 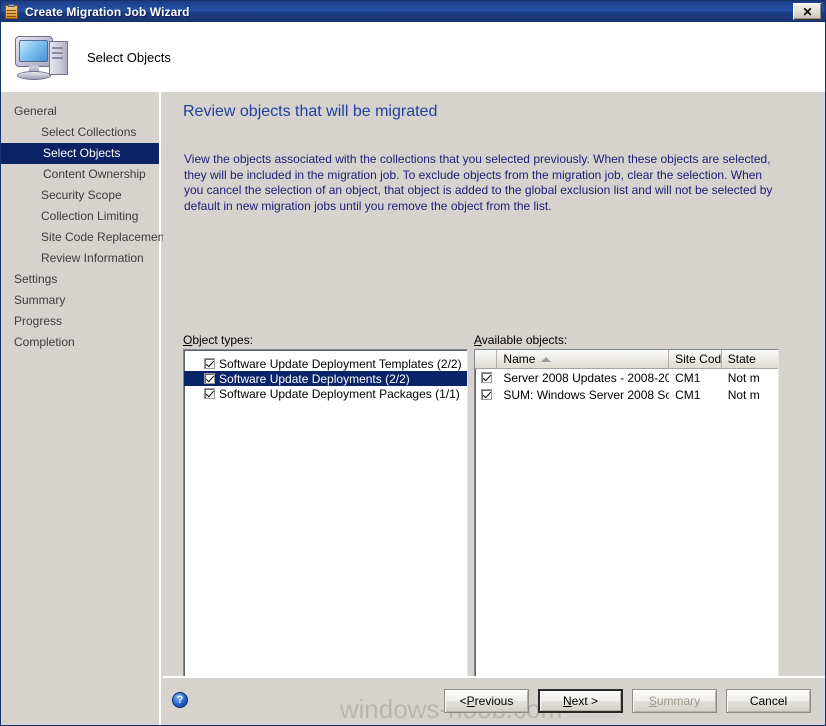 What do you see at coordinates (84, 237) in the screenshot?
I see `sidebar-item-site-code-replacement: Site Code Replacement` at bounding box center [84, 237].